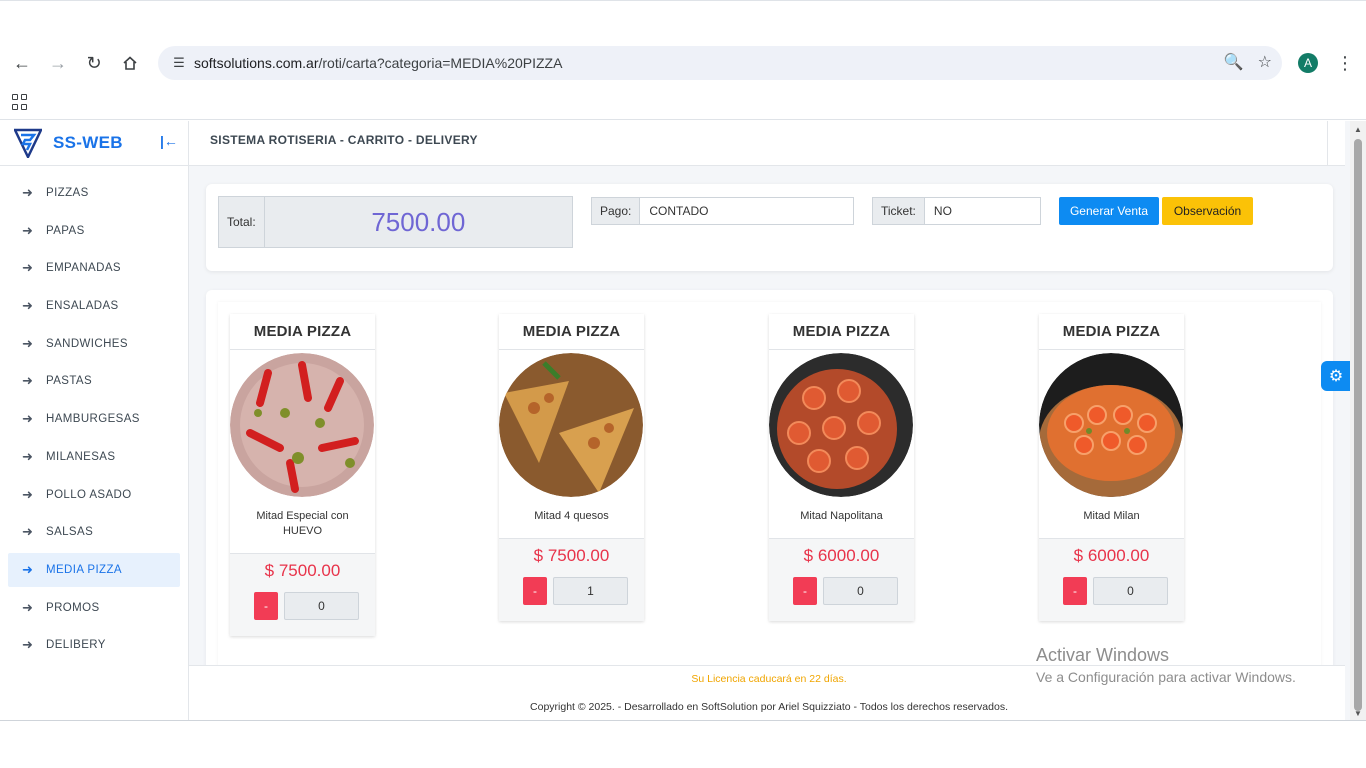 This screenshot has width=1366, height=768. I want to click on product-card: MEDIA PIZZA Mitad 4 quesos $ 7500.00 - 1, so click(571, 467).